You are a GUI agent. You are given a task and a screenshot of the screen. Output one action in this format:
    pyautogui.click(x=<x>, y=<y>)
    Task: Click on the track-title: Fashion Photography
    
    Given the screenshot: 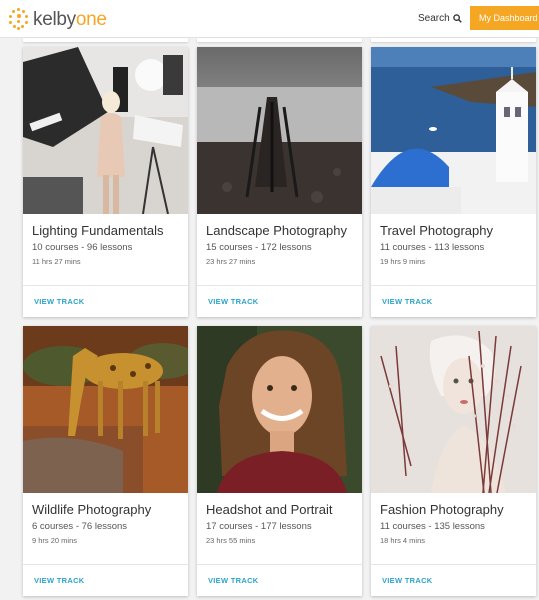 What is the action you would take?
    pyautogui.click(x=442, y=509)
    